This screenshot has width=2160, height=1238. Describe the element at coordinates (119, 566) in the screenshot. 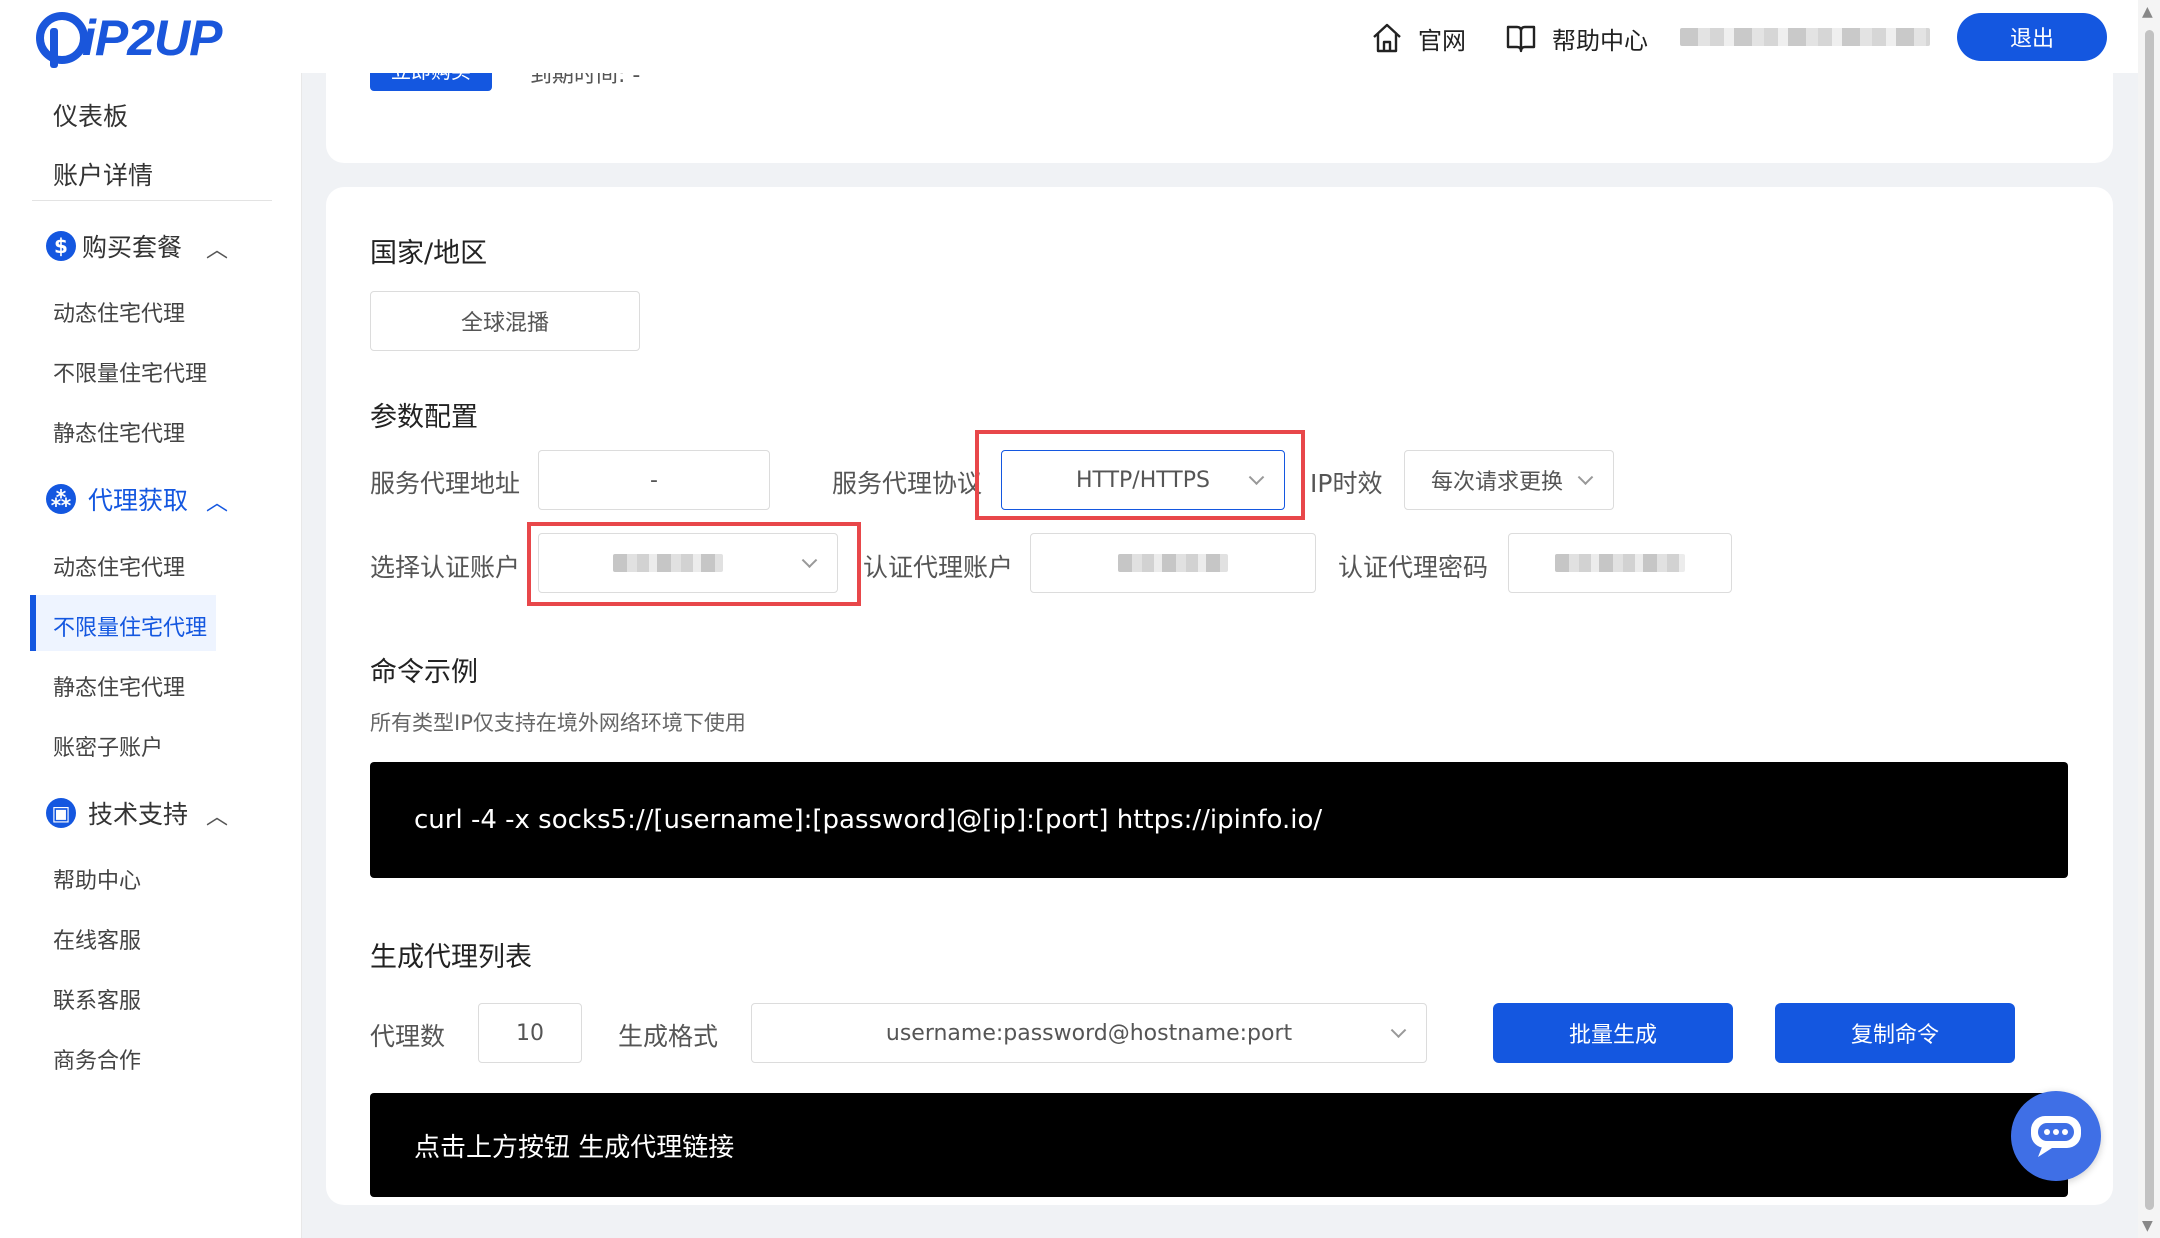

I see `sidebar-item-proxy-dynamic: 动态住宅代理` at that location.